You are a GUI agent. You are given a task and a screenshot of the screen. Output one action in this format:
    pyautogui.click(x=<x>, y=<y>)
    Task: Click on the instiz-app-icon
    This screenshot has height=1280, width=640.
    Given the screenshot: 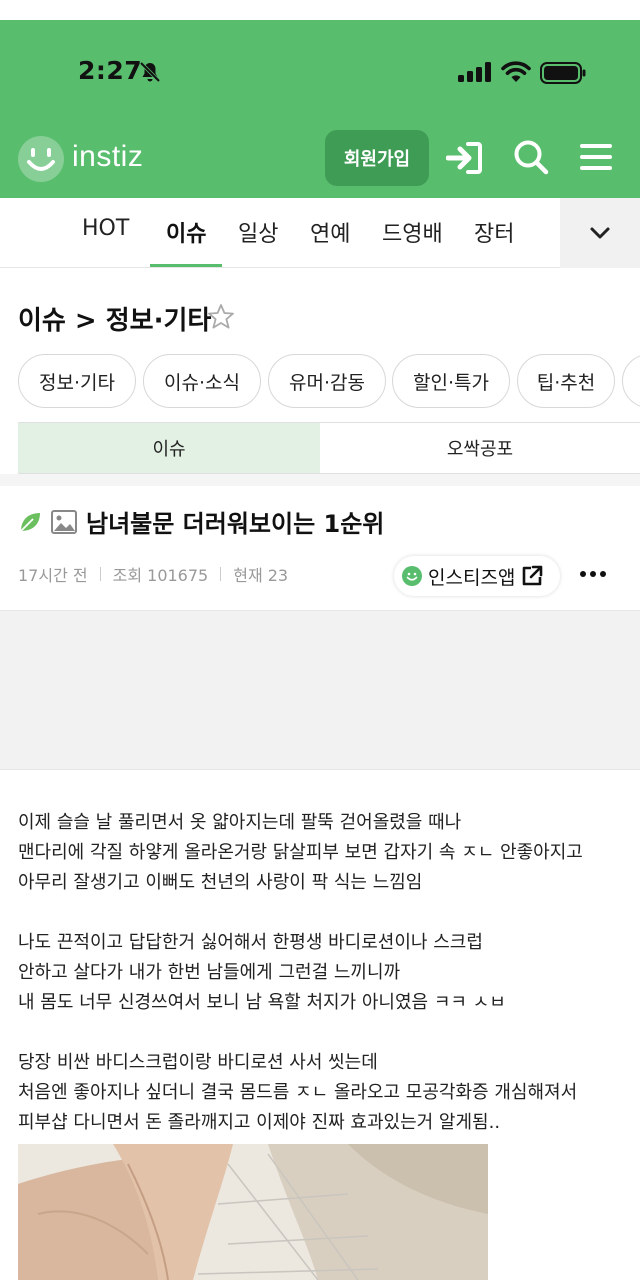 What is the action you would take?
    pyautogui.click(x=412, y=576)
    